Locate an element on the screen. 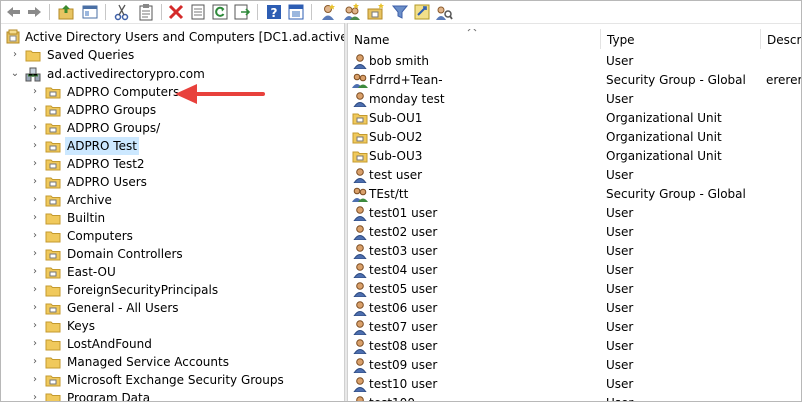  table-row: test07 user User is located at coordinates (574, 327).